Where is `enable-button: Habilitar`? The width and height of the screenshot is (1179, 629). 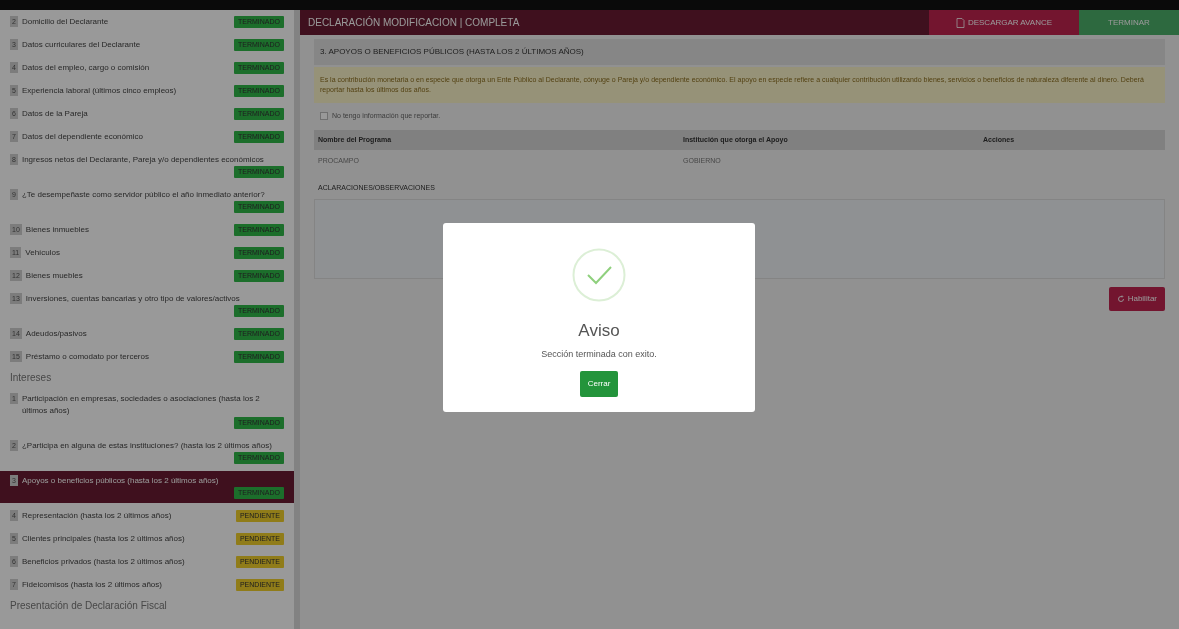
enable-button: Habilitar is located at coordinates (1136, 299).